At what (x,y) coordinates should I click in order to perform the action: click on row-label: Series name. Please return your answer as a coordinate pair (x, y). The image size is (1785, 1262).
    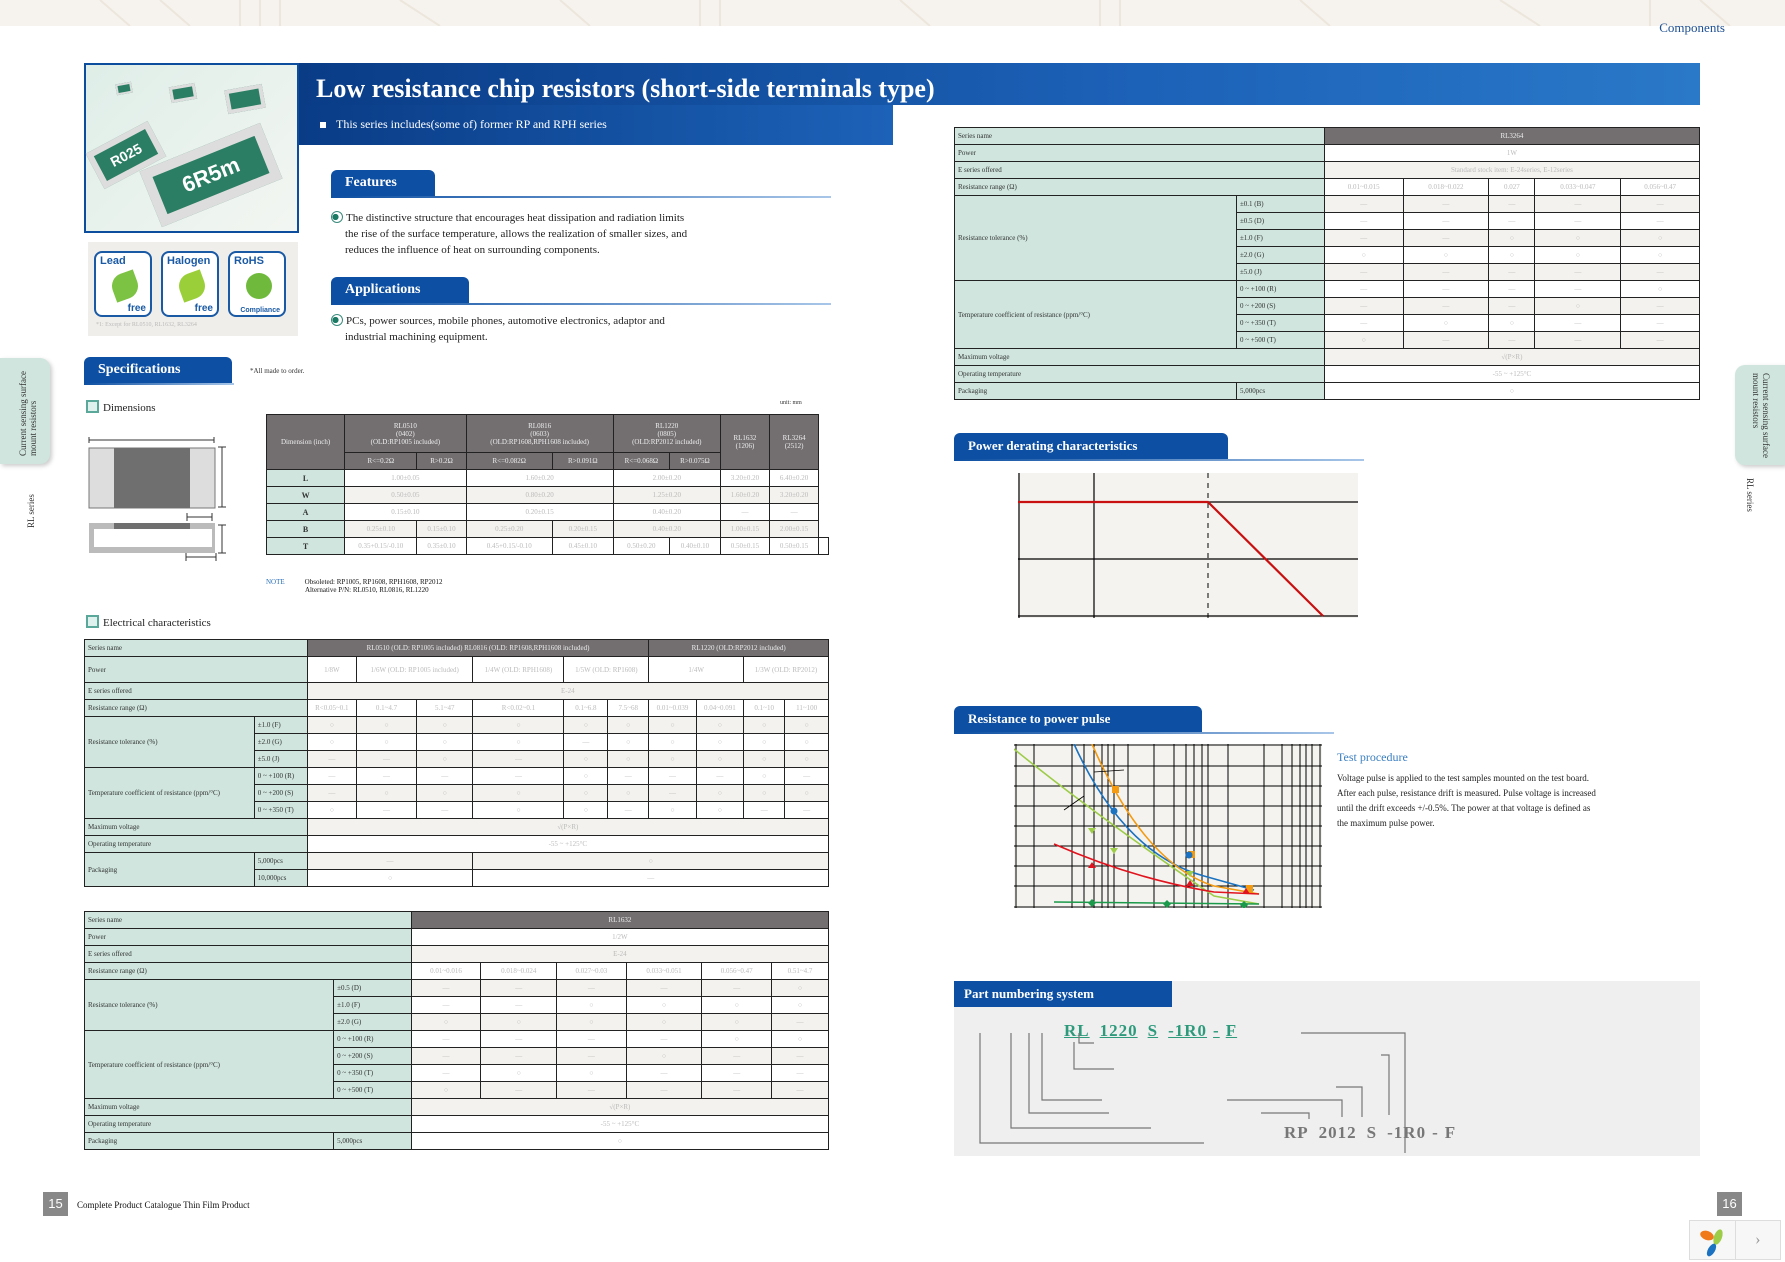
    Looking at the image, I should click on (196, 648).